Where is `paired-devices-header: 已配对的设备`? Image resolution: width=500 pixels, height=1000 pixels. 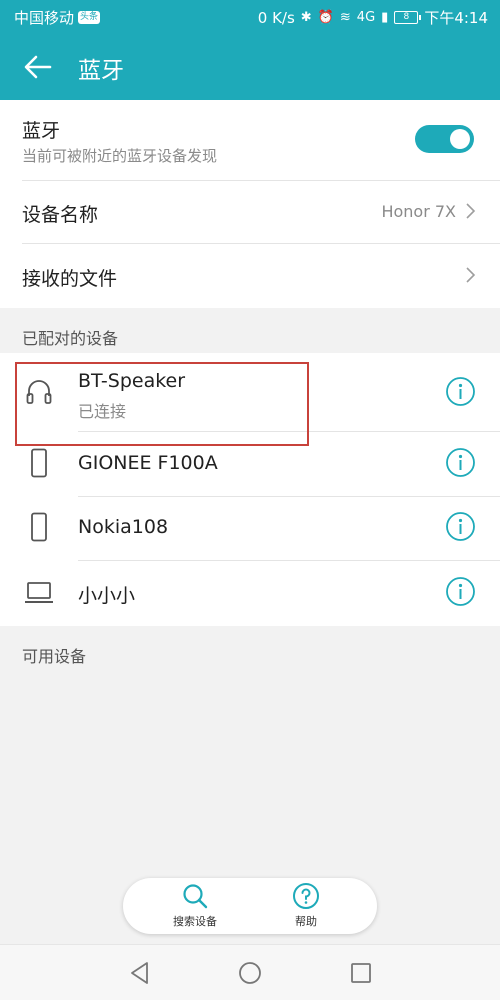
paired-devices-header: 已配对的设备 is located at coordinates (70, 338).